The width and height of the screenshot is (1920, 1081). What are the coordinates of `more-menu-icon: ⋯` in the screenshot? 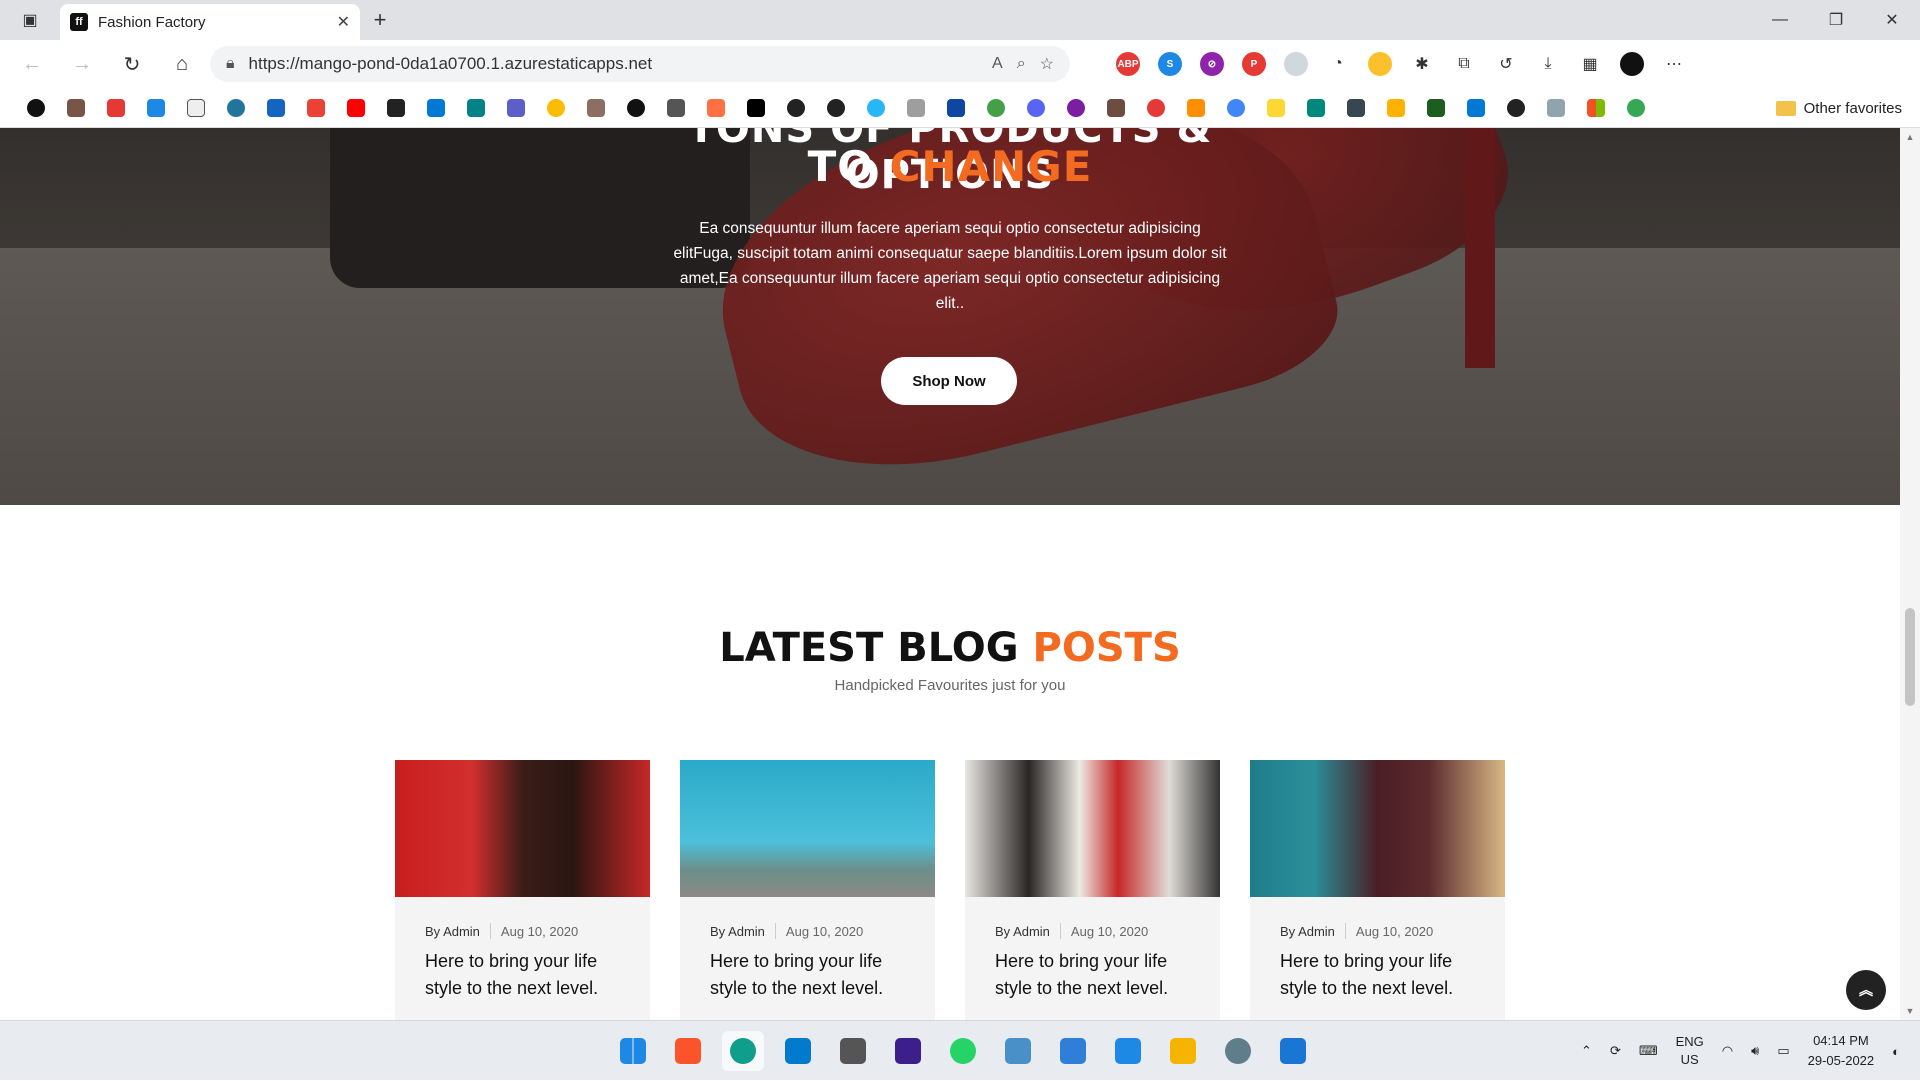 It's located at (1674, 64).